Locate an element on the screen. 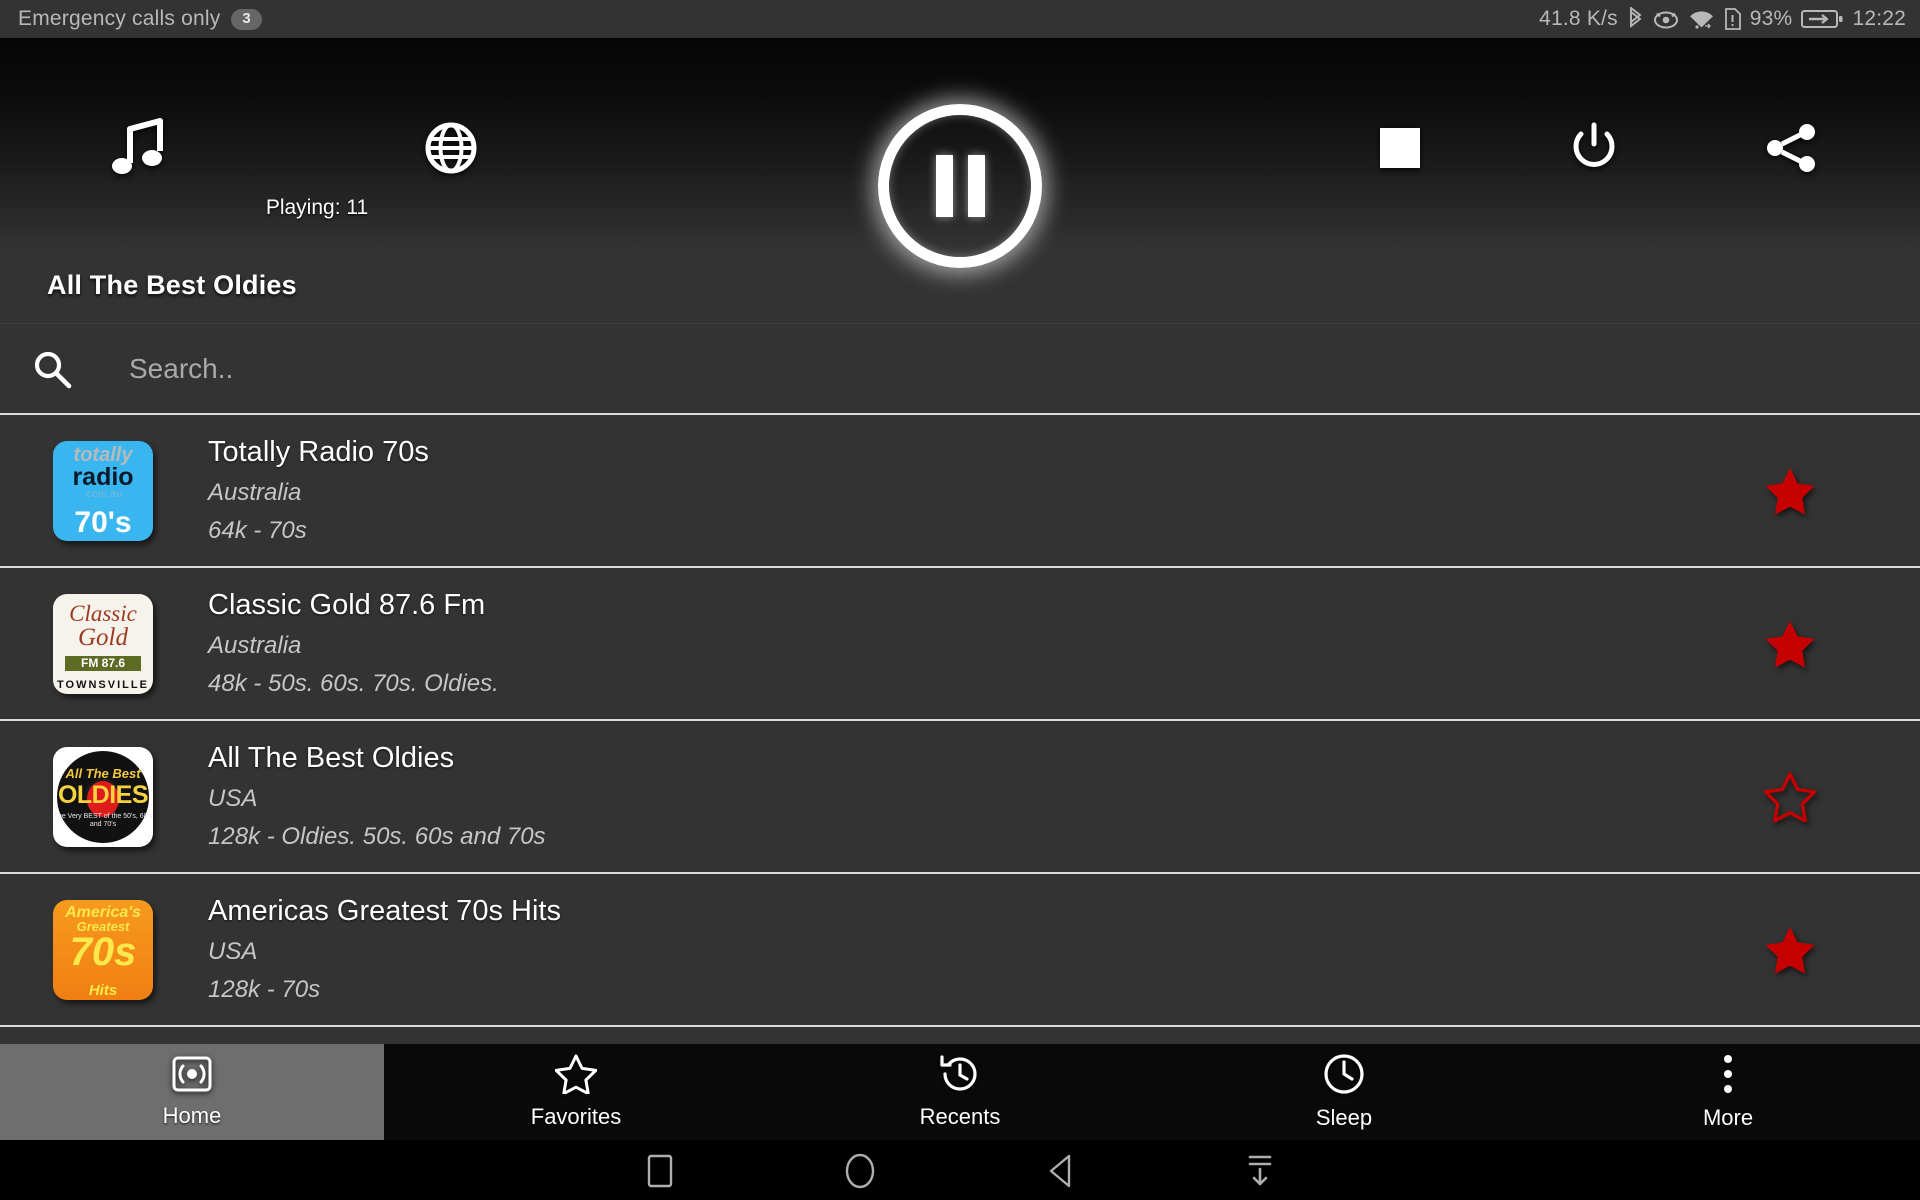  station-logo: totally radio .com.au 70's is located at coordinates (103, 490).